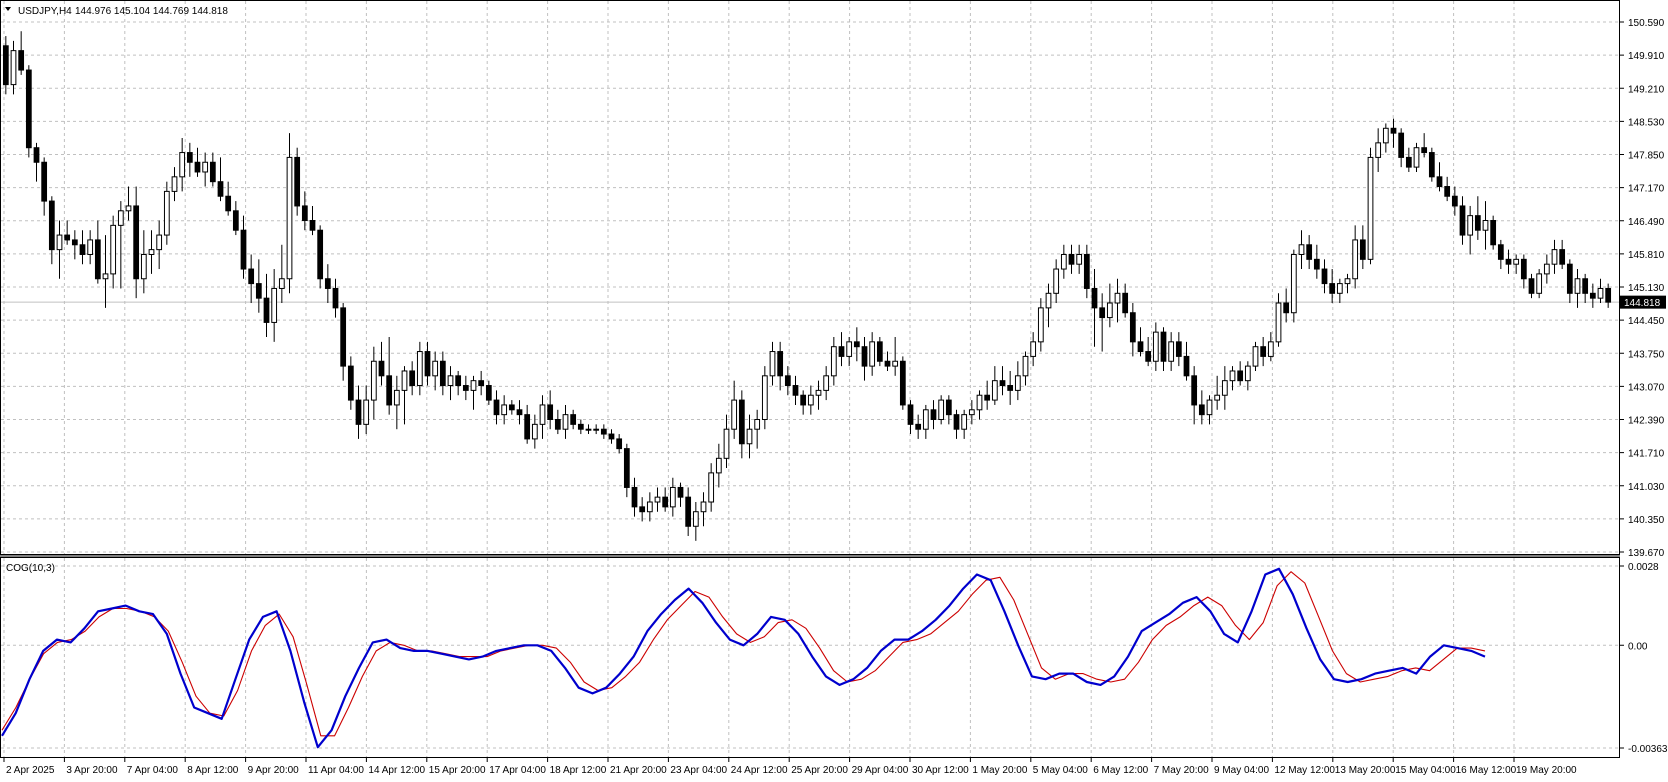  What do you see at coordinates (1546, 770) in the screenshot?
I see `time-tick-label: 19 May 20:00` at bounding box center [1546, 770].